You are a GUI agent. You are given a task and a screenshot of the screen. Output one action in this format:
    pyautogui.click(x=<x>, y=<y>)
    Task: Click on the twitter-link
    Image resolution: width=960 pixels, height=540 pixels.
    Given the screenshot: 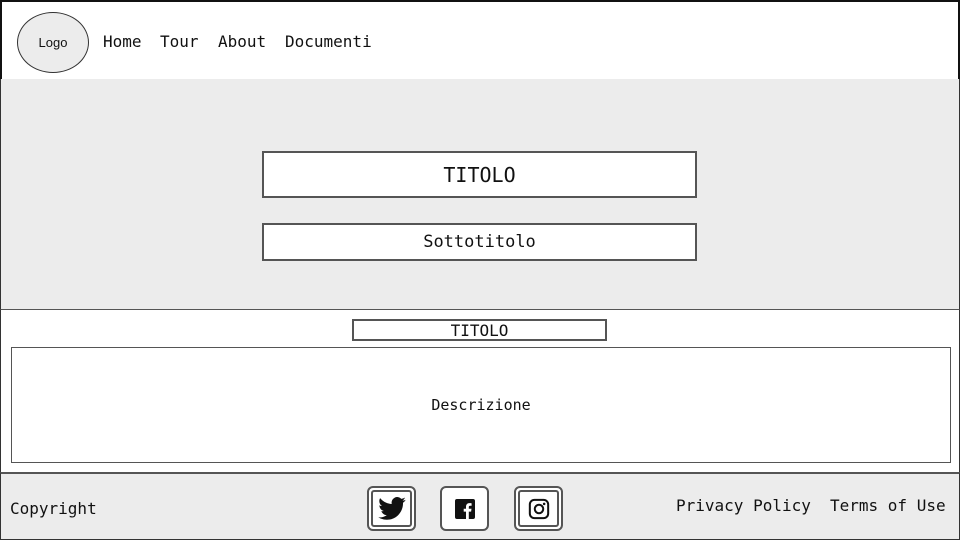 What is the action you would take?
    pyautogui.click(x=391, y=508)
    